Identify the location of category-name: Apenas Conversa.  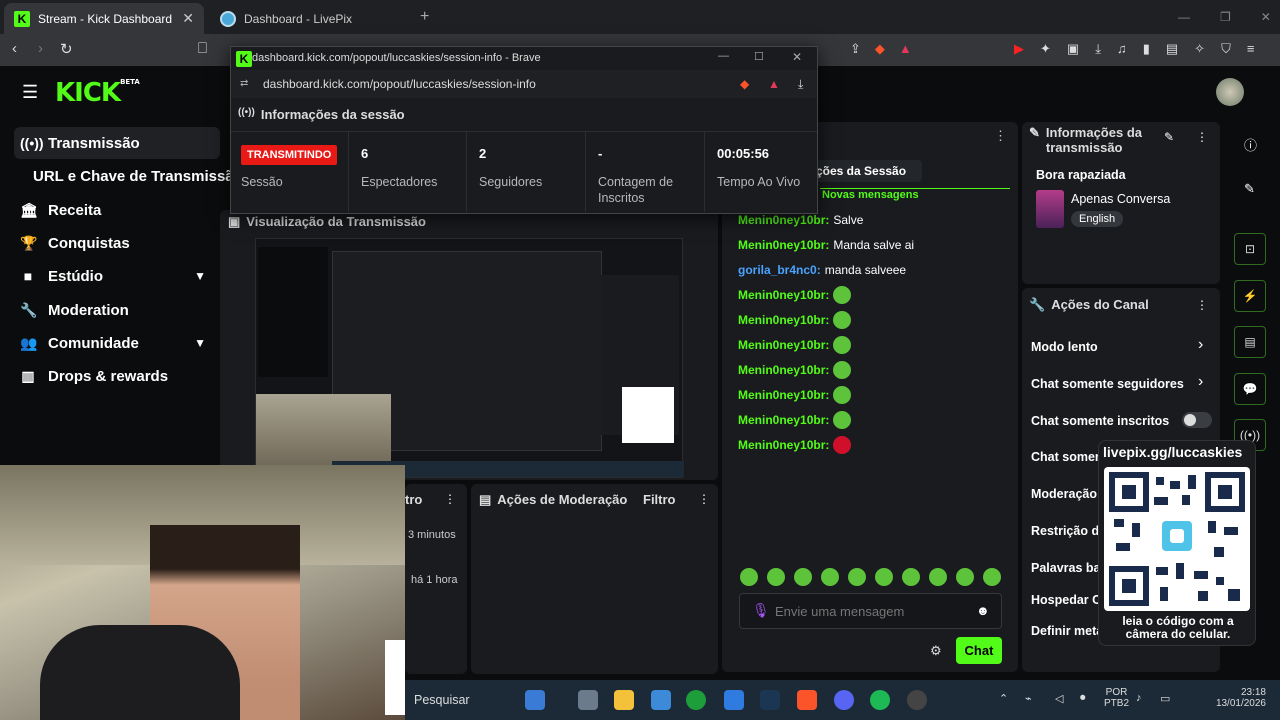
(1120, 199).